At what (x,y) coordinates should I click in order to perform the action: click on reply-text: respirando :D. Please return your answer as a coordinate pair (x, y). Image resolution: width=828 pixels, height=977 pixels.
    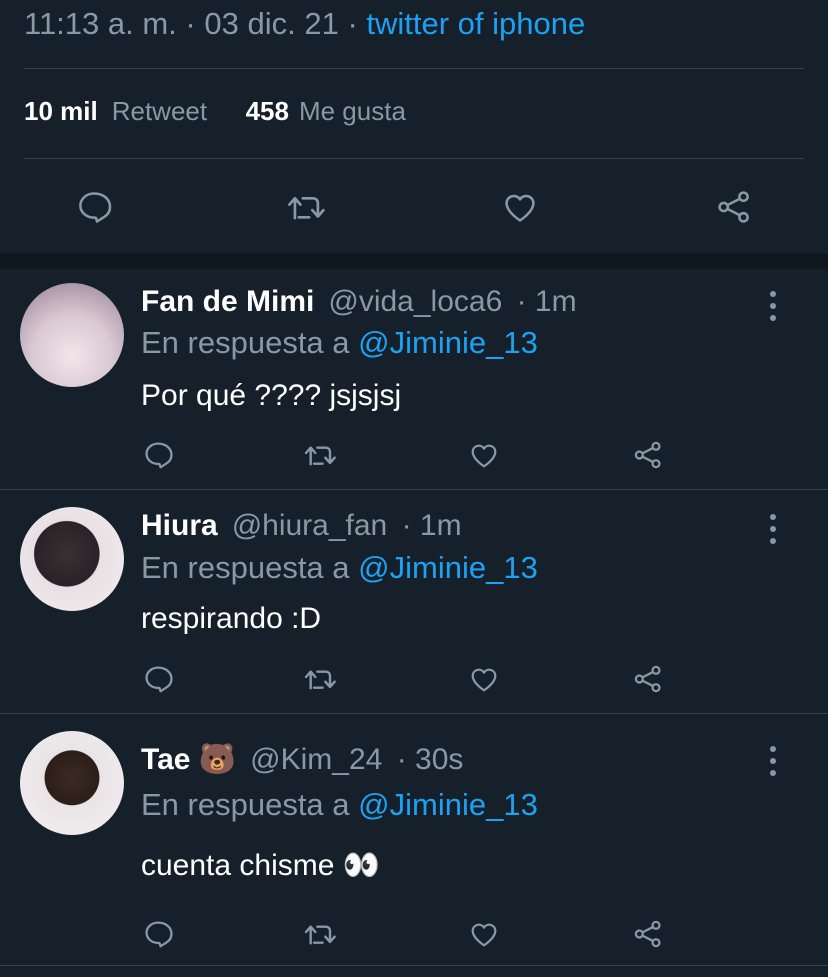
    Looking at the image, I should click on (231, 618).